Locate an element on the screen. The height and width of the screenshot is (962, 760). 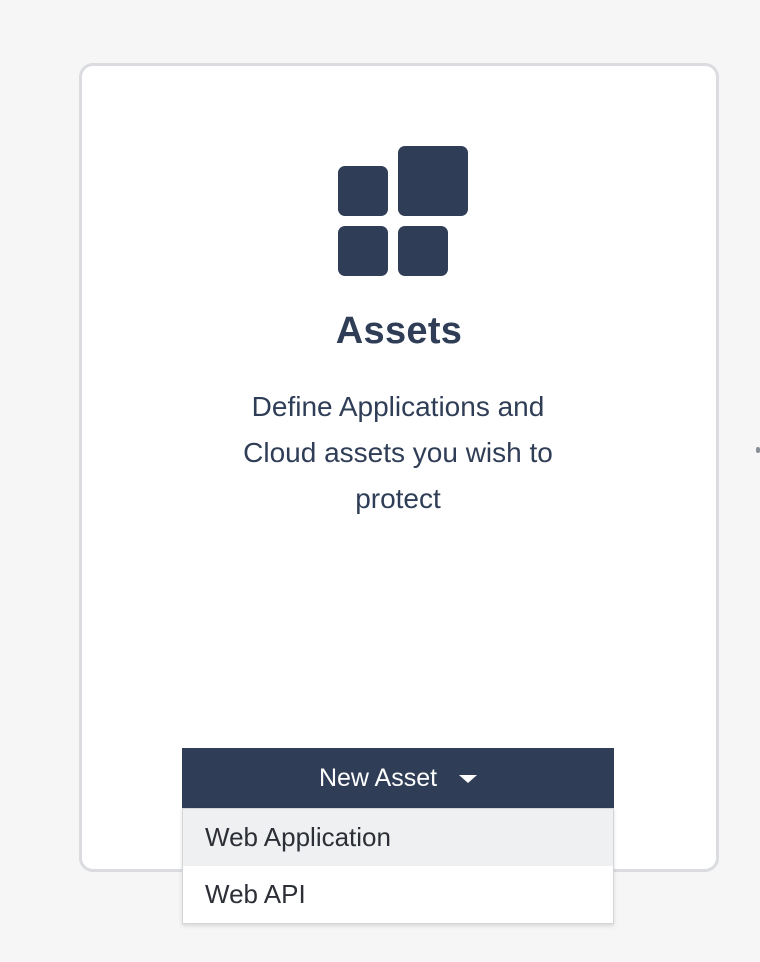
tile-small-bottom-left is located at coordinates (363, 251).